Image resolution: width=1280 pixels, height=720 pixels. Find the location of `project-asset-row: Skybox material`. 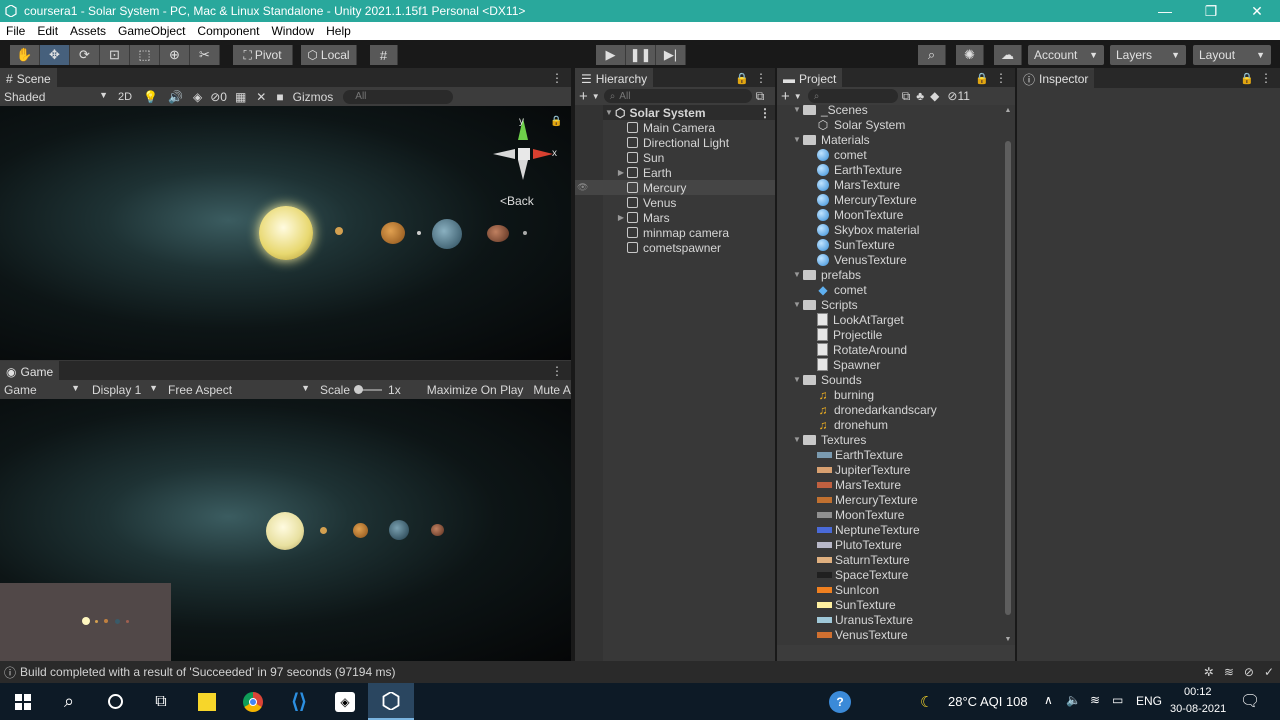

project-asset-row: Skybox material is located at coordinates (889, 229).